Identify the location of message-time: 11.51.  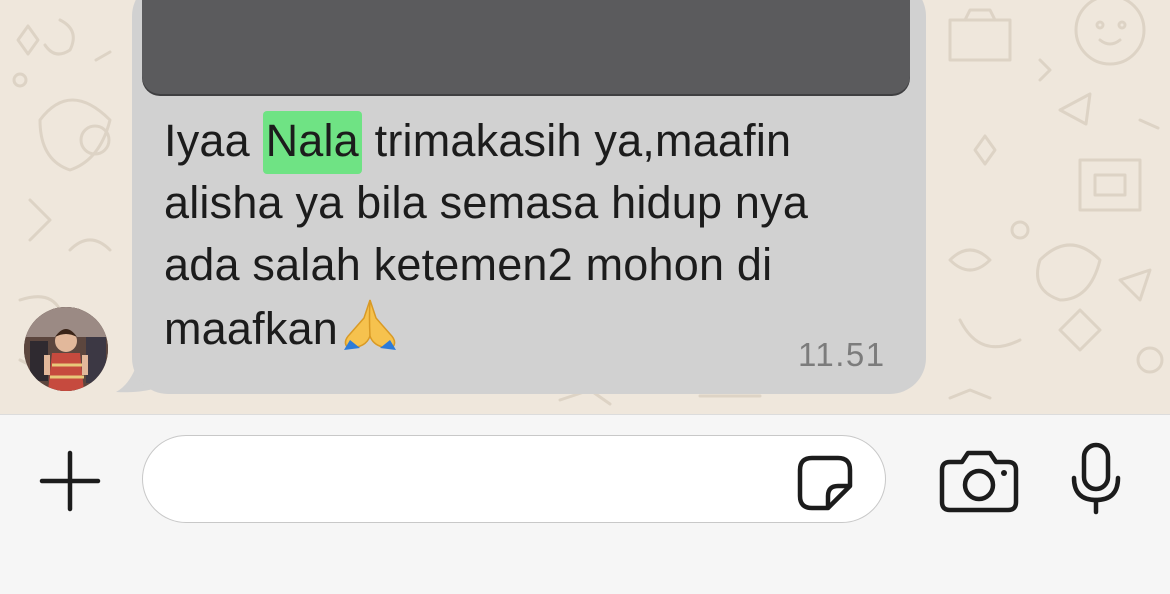
(842, 354).